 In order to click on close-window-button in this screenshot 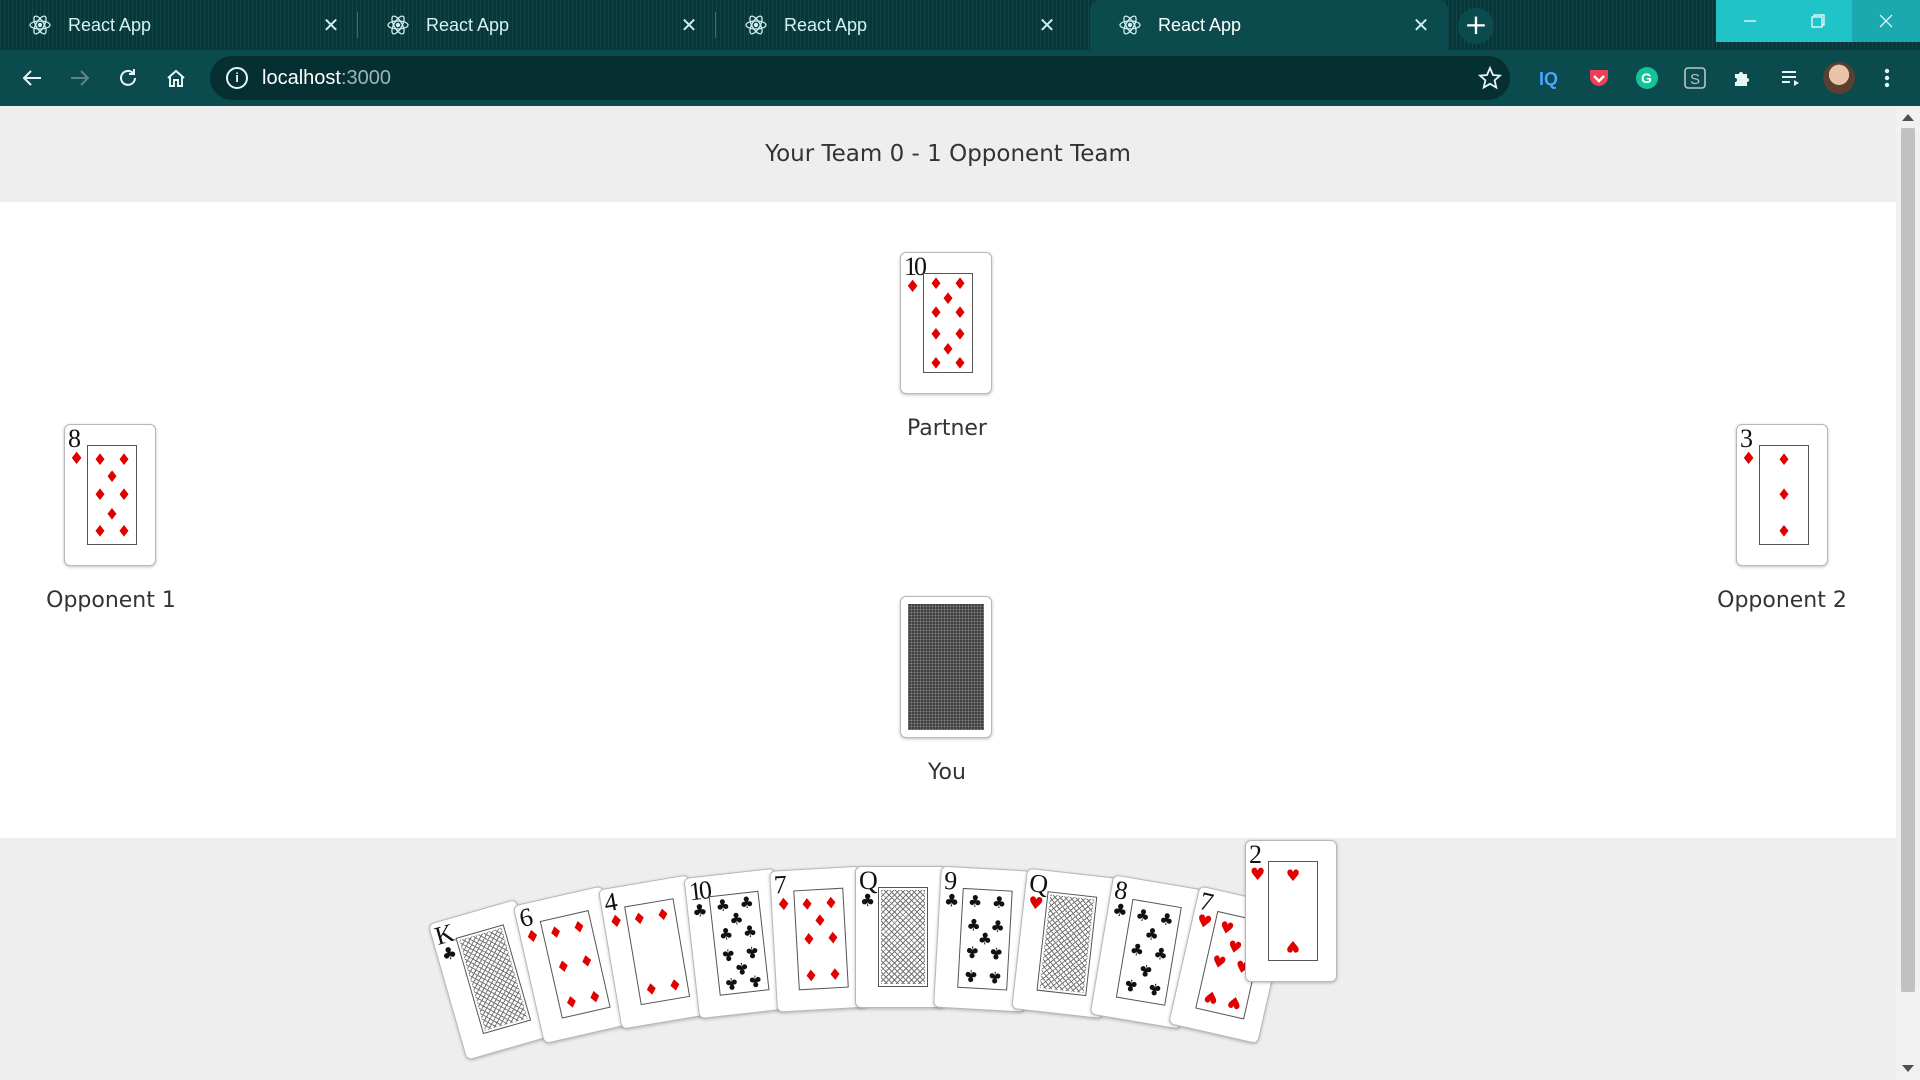, I will do `click(1886, 21)`.